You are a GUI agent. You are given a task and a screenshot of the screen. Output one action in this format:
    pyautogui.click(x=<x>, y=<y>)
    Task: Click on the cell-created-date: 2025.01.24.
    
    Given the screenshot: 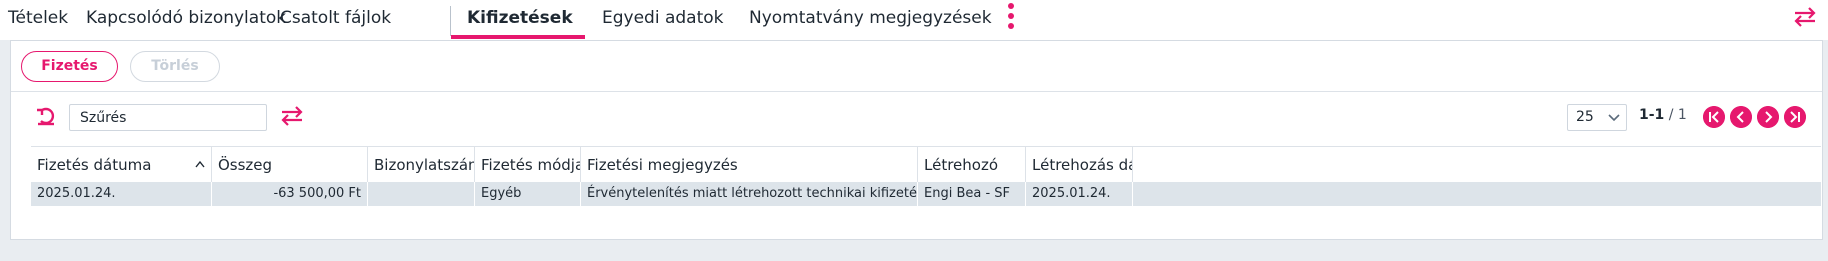 What is the action you would take?
    pyautogui.click(x=1079, y=194)
    